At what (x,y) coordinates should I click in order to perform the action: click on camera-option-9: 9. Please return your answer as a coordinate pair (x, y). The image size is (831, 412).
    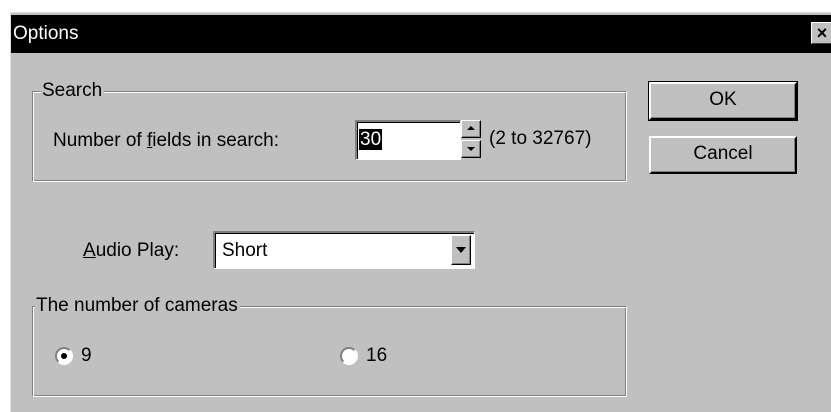
    Looking at the image, I should click on (85, 357).